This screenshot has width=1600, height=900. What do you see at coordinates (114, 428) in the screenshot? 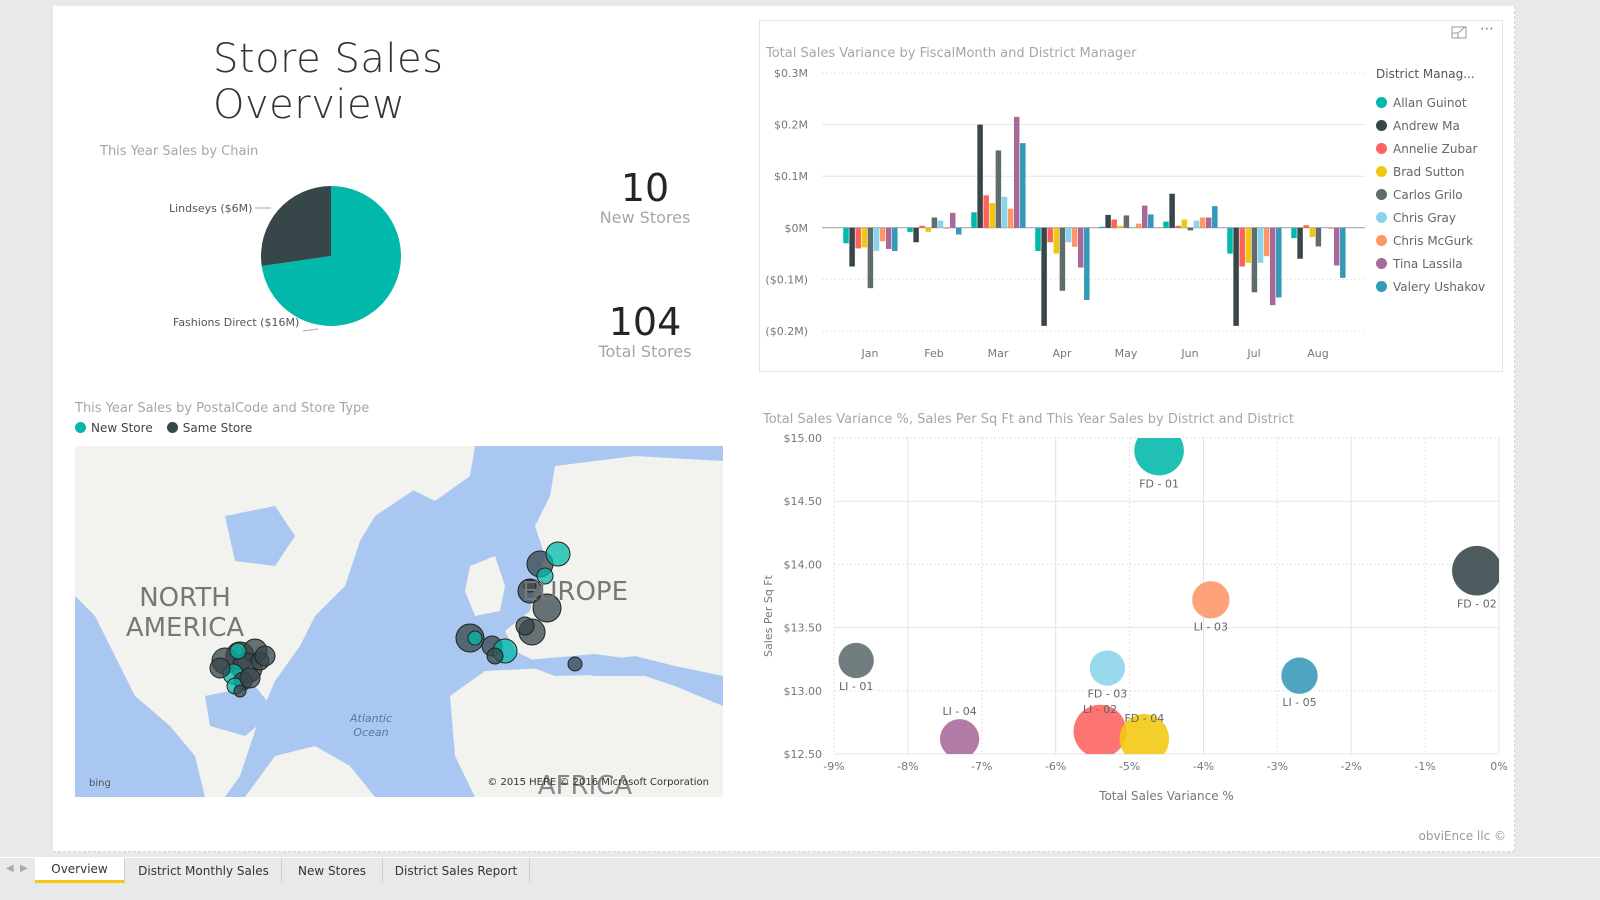
I see `legend-item-new-store: New Store` at bounding box center [114, 428].